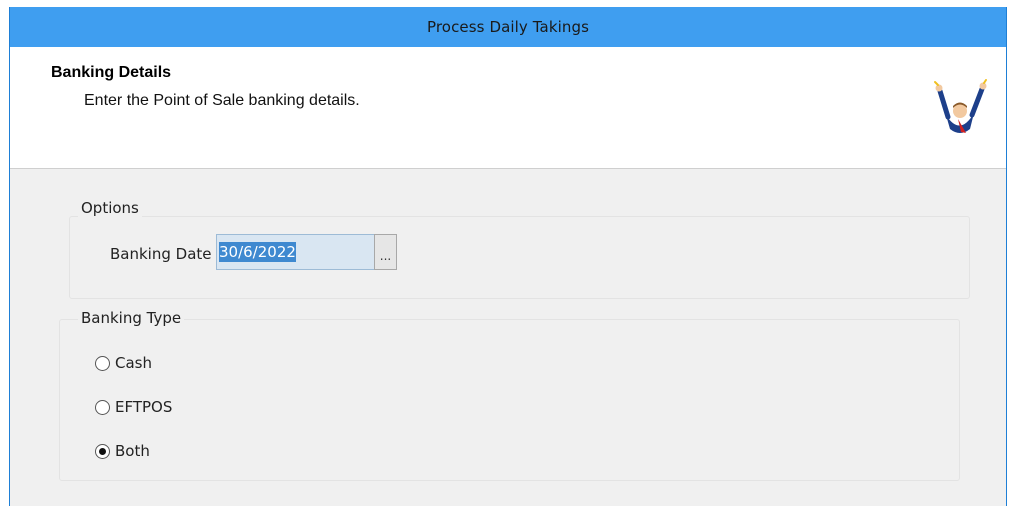 This screenshot has width=1011, height=506. I want to click on radio-cash-label: Cash, so click(133, 363).